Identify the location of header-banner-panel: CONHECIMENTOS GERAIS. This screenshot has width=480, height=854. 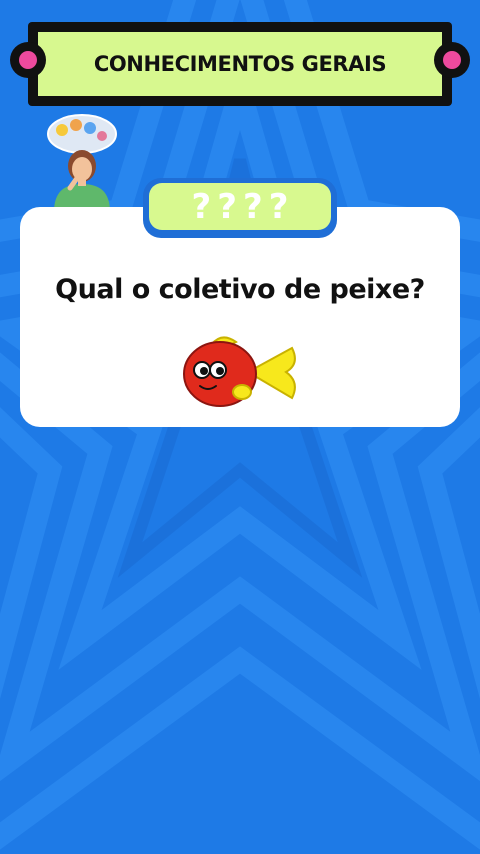
(240, 64).